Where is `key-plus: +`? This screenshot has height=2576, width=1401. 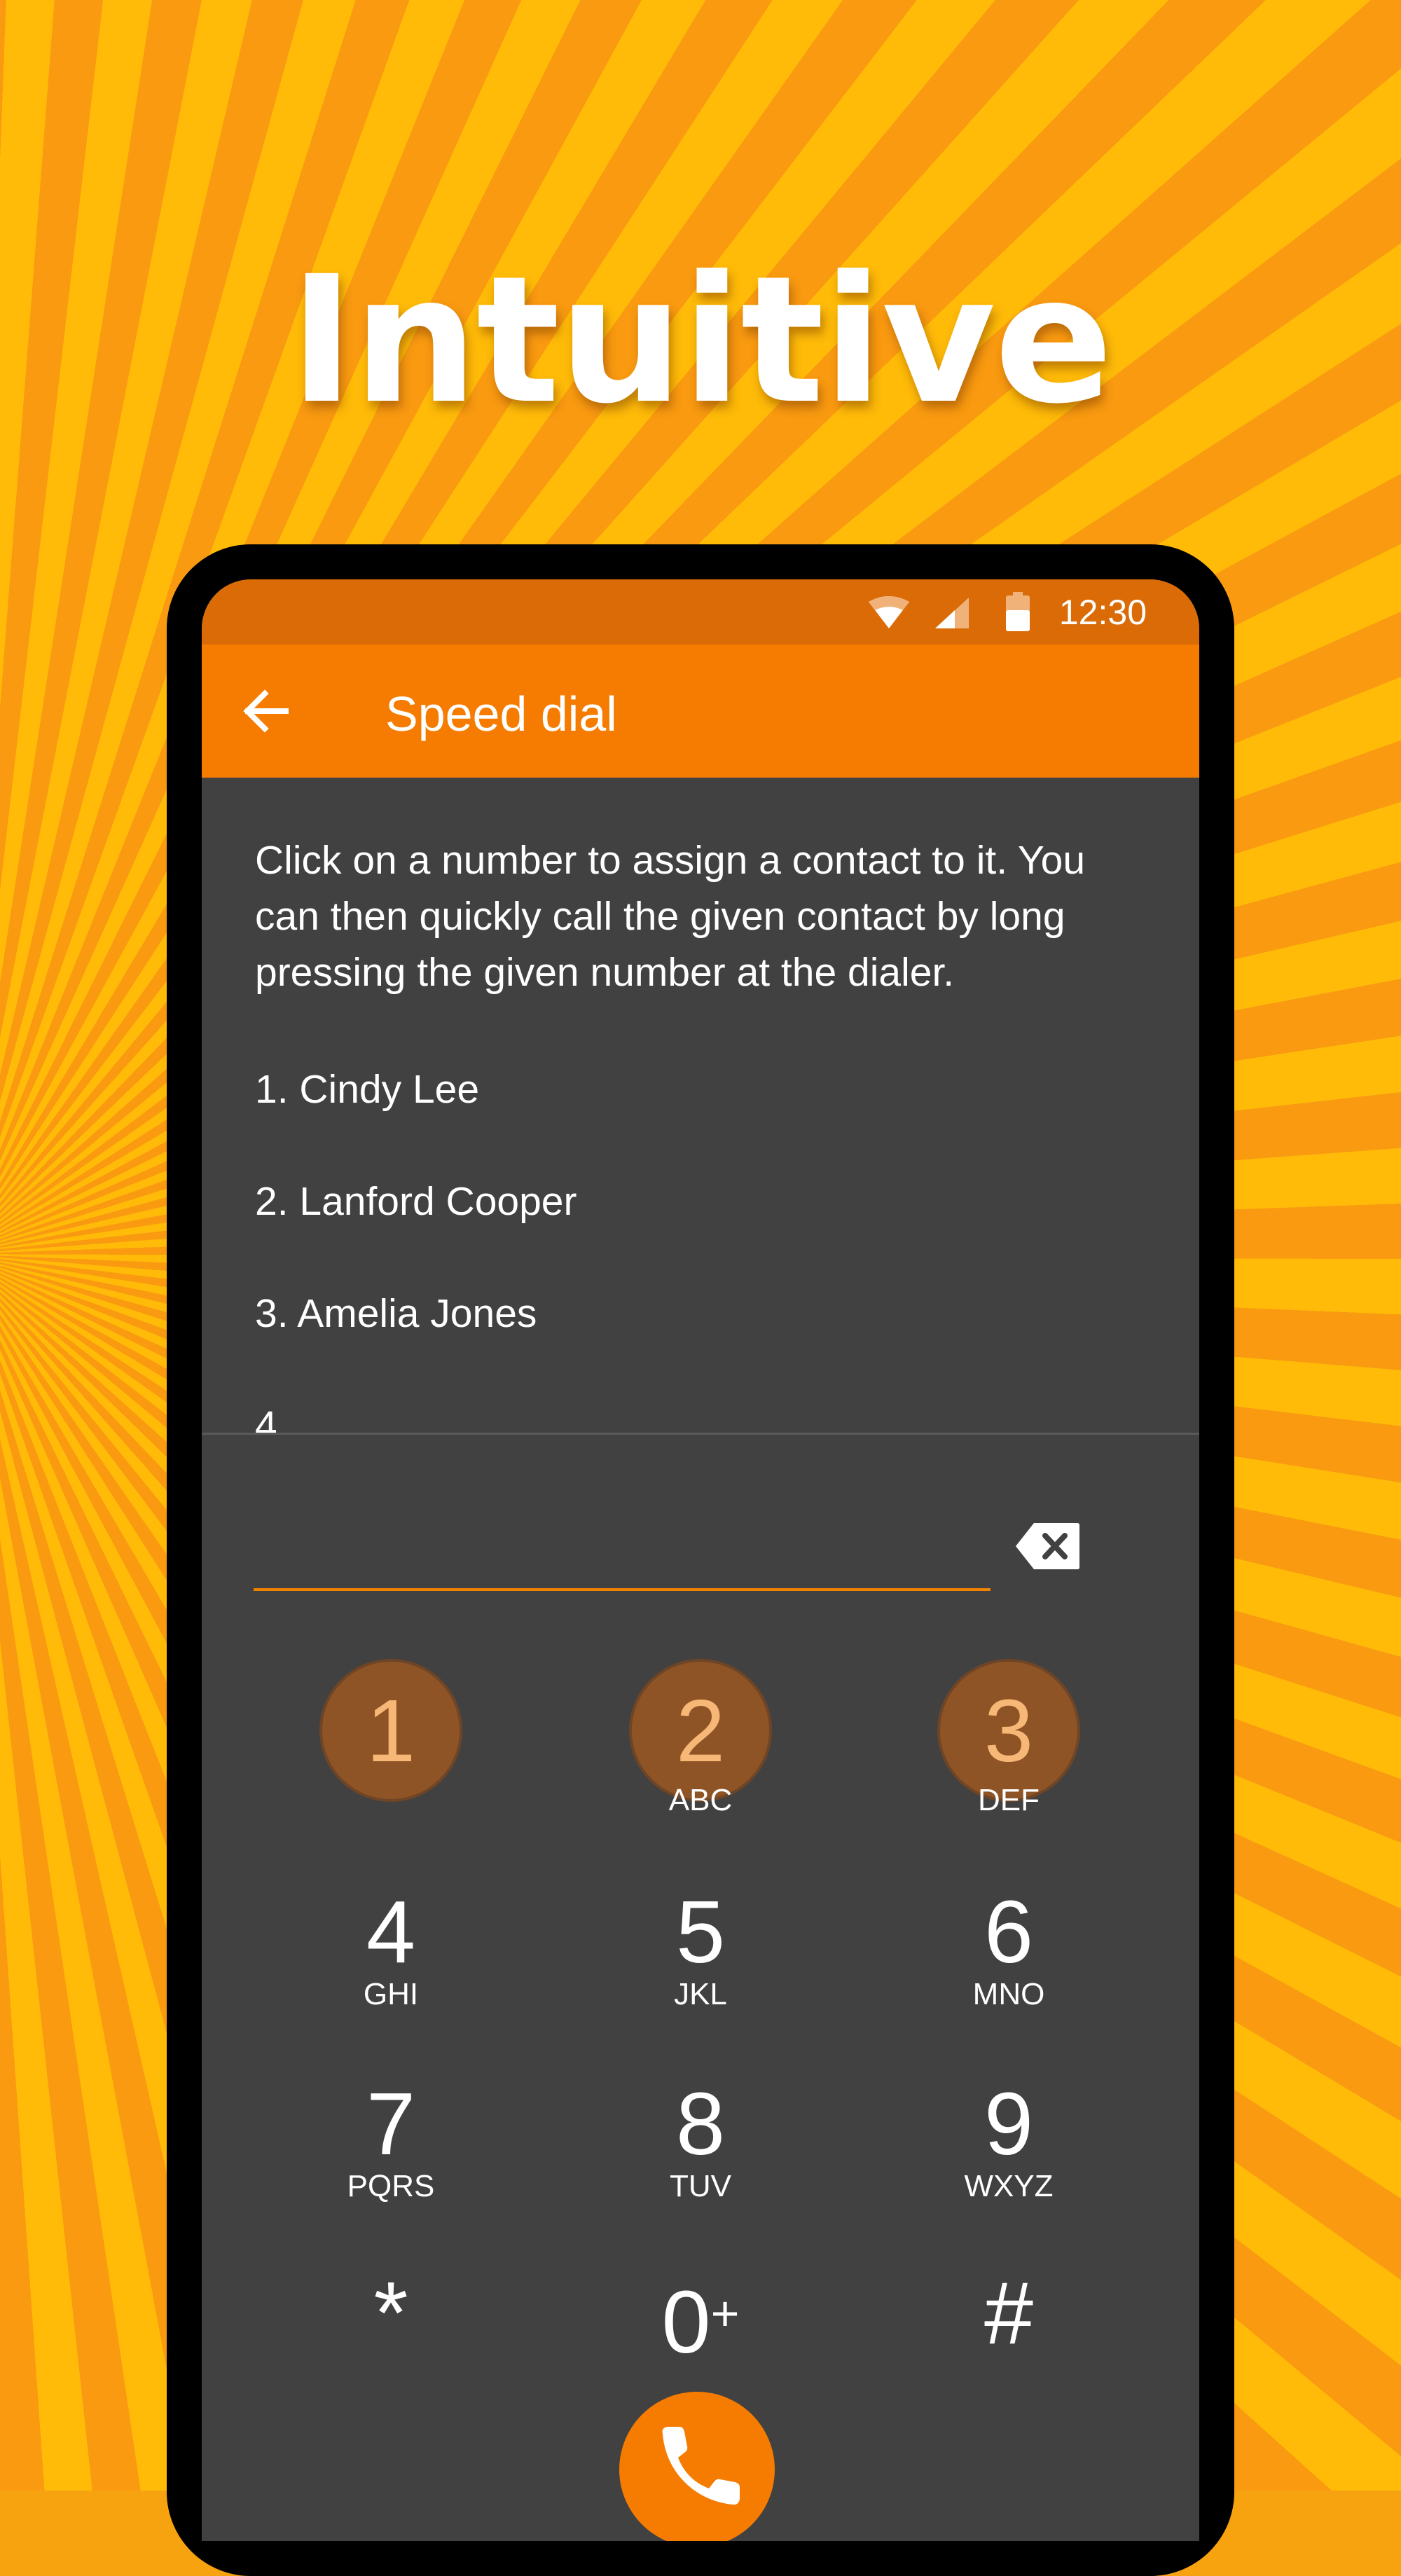 key-plus: + is located at coordinates (725, 2313).